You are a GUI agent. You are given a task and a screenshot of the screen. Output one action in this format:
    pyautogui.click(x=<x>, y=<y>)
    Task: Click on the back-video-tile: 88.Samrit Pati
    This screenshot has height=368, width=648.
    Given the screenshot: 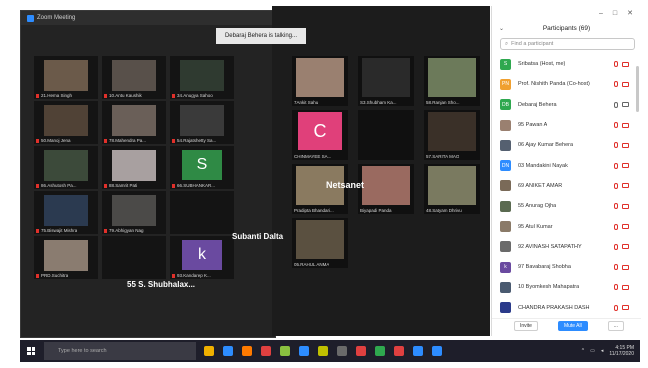 What is the action you would take?
    pyautogui.click(x=134, y=167)
    